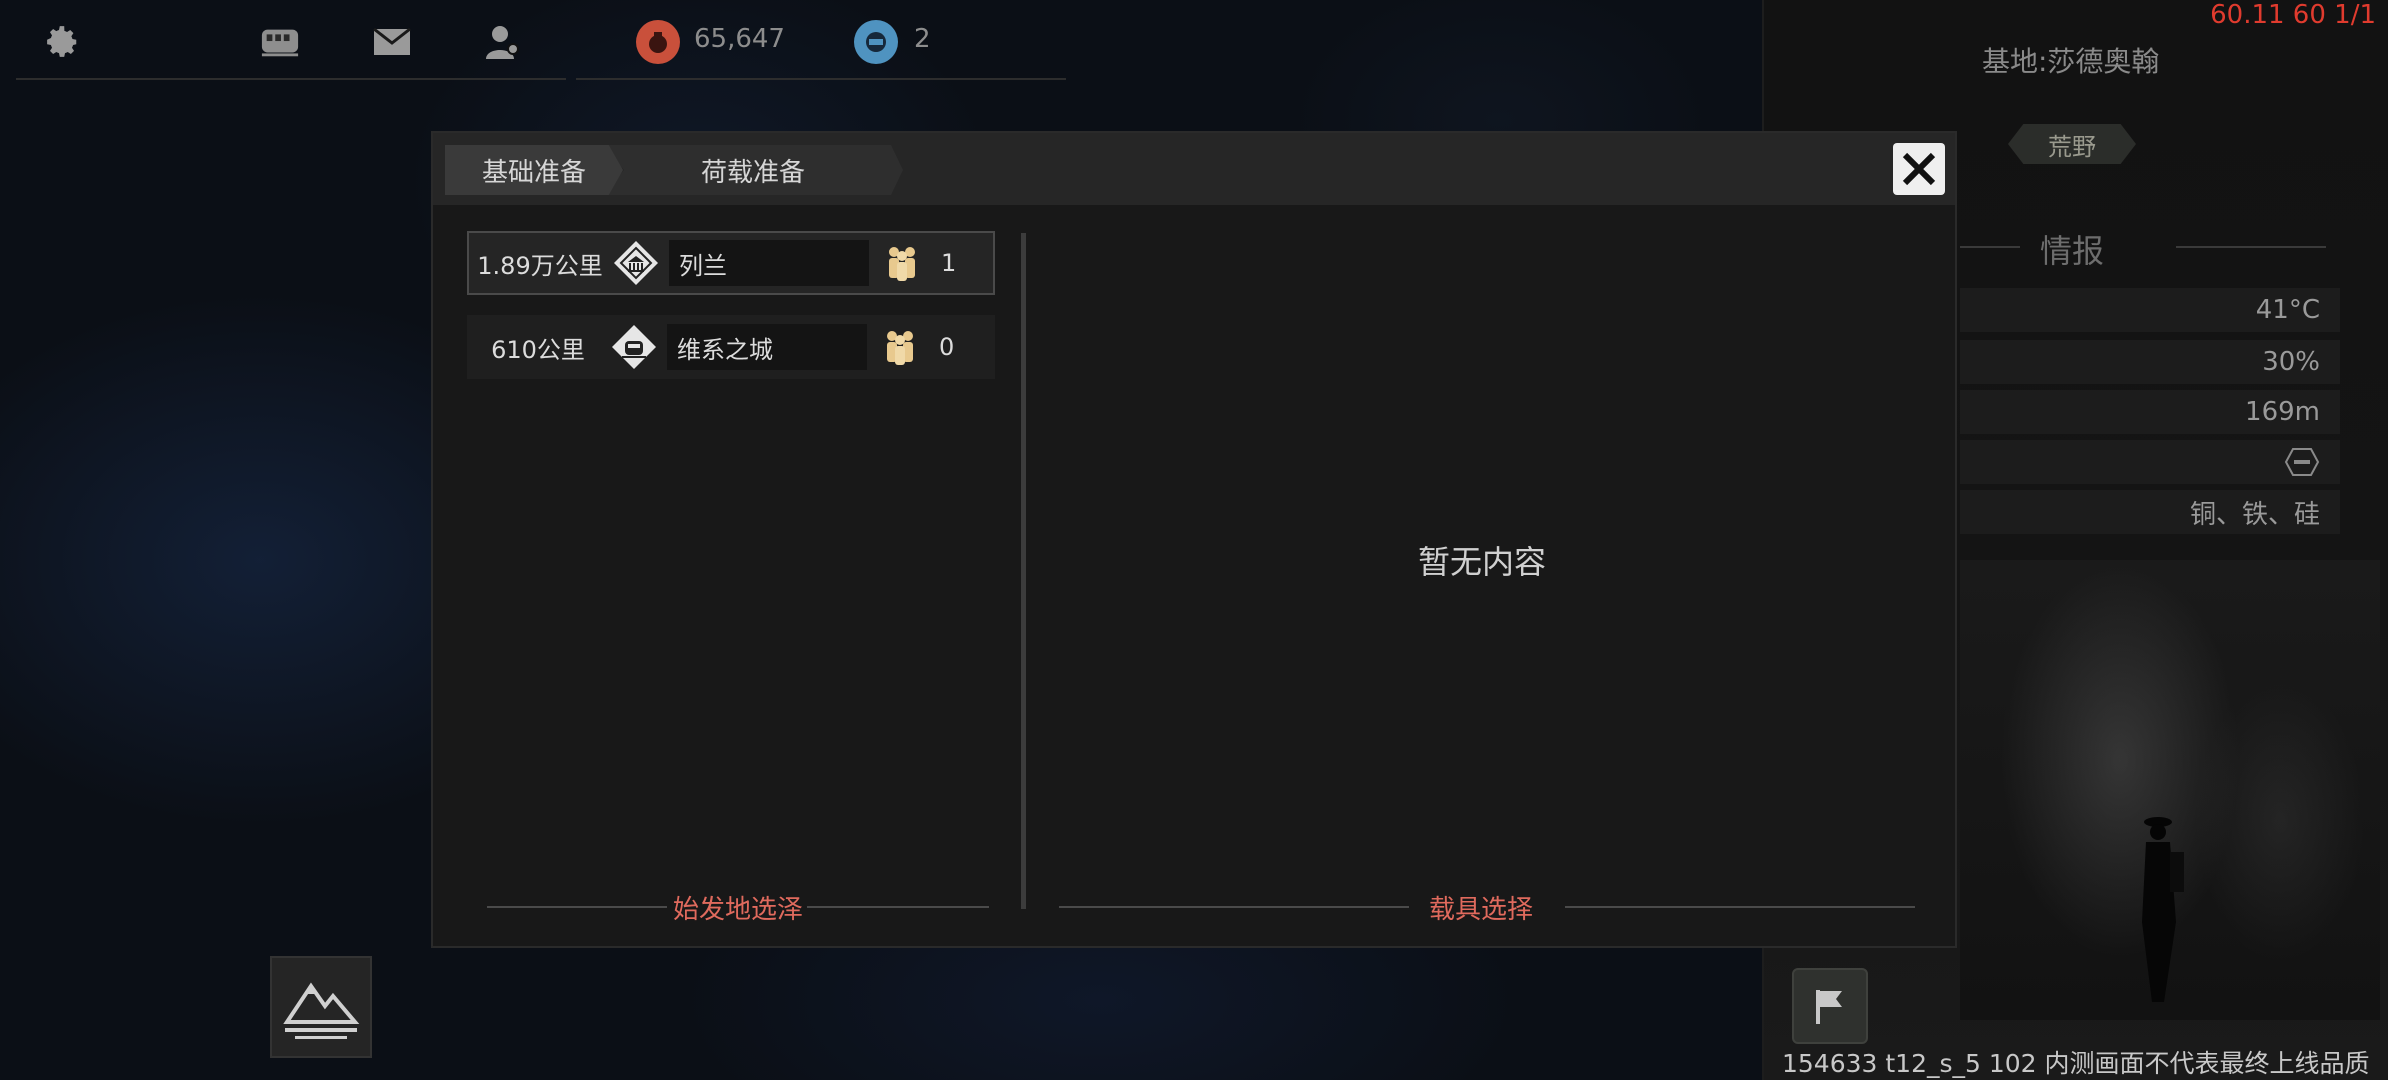 This screenshot has width=2388, height=1080. What do you see at coordinates (321, 1010) in the screenshot?
I see `mountain-icon` at bounding box center [321, 1010].